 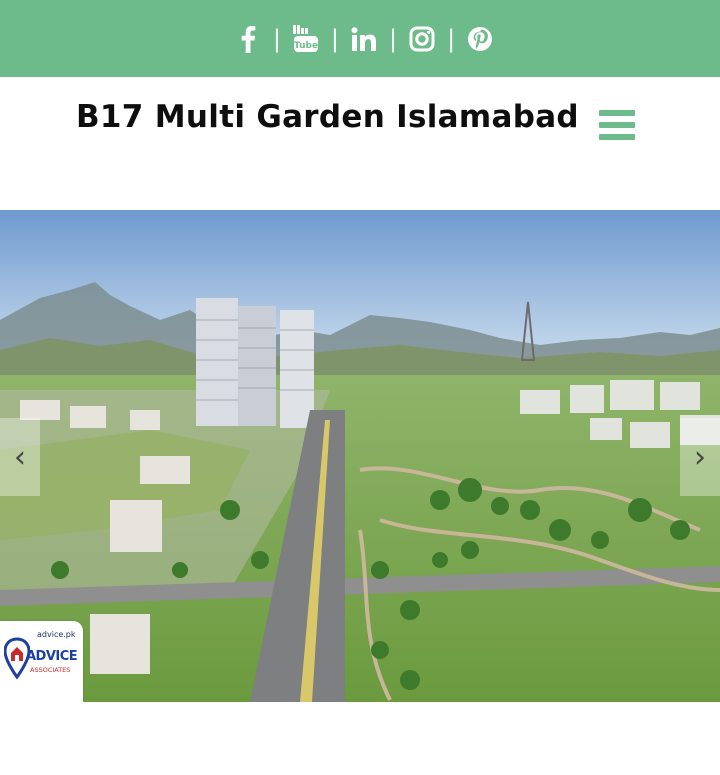 I want to click on youtube-link: Tube, so click(x=306, y=39).